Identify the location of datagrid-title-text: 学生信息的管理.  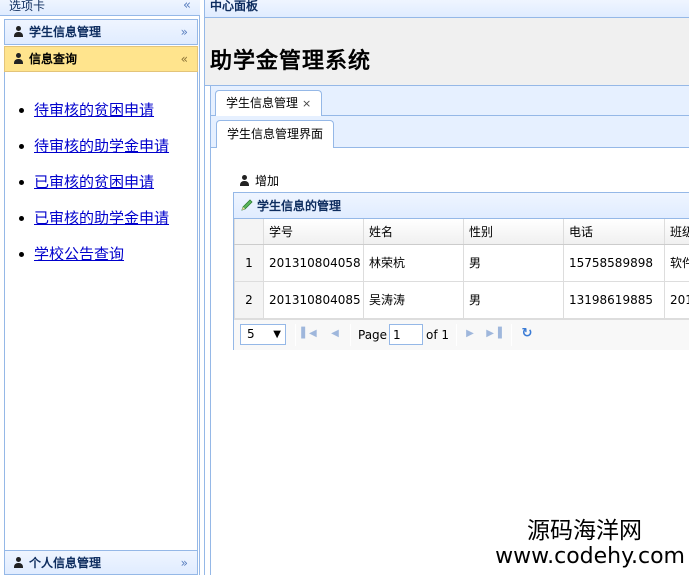
(299, 206).